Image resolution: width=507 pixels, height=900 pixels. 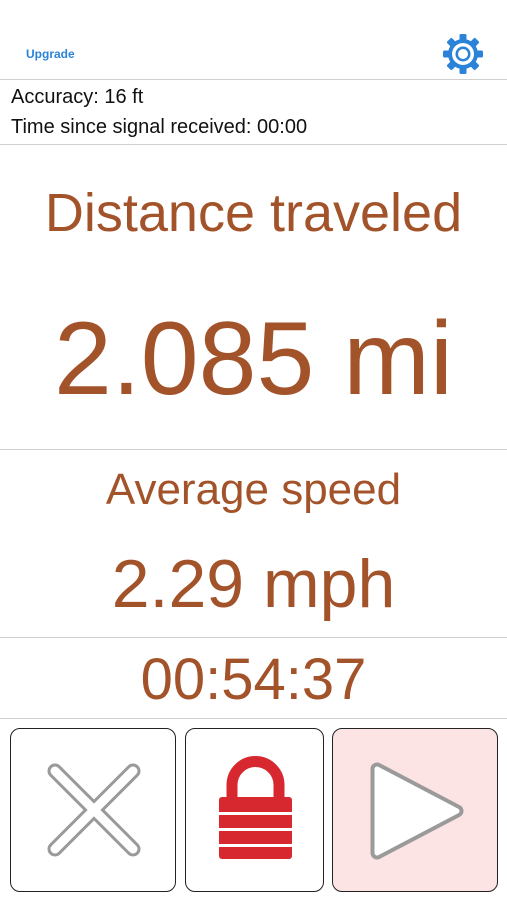 I want to click on upgrade-link: Upgrade, so click(x=50, y=54).